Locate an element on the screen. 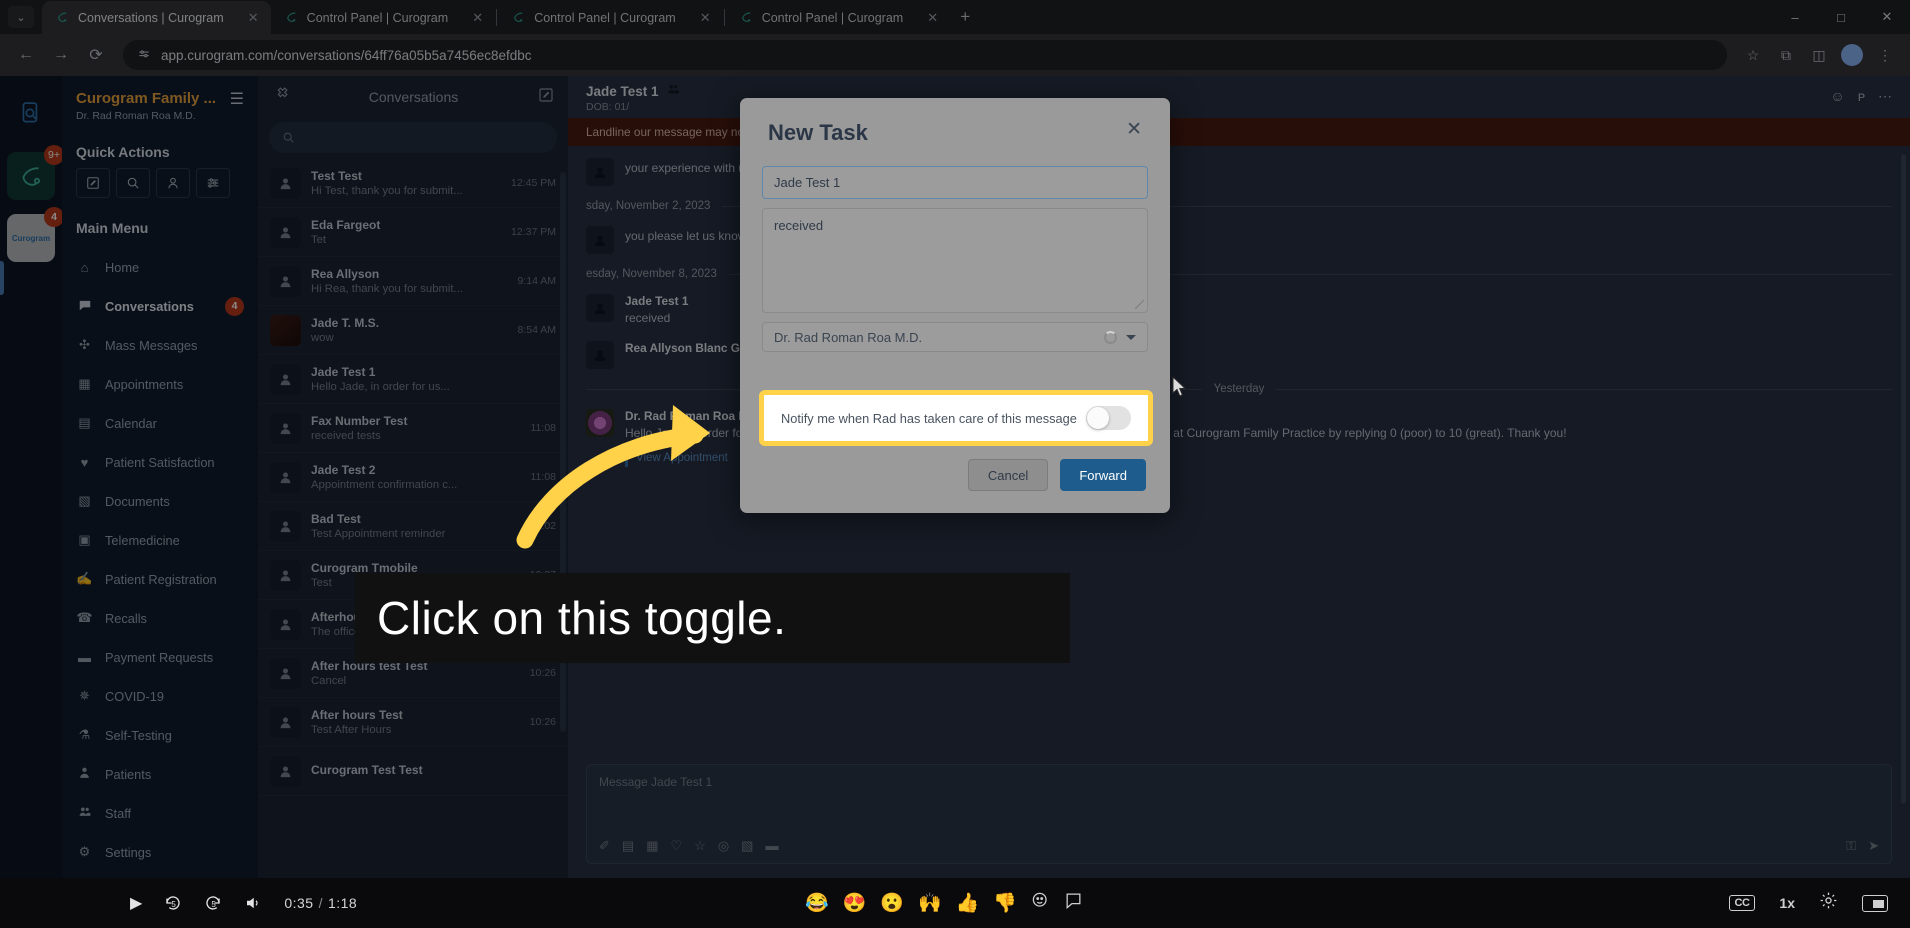 This screenshot has height=928, width=1910. playback-time: 0:35/1:18 is located at coordinates (320, 903).